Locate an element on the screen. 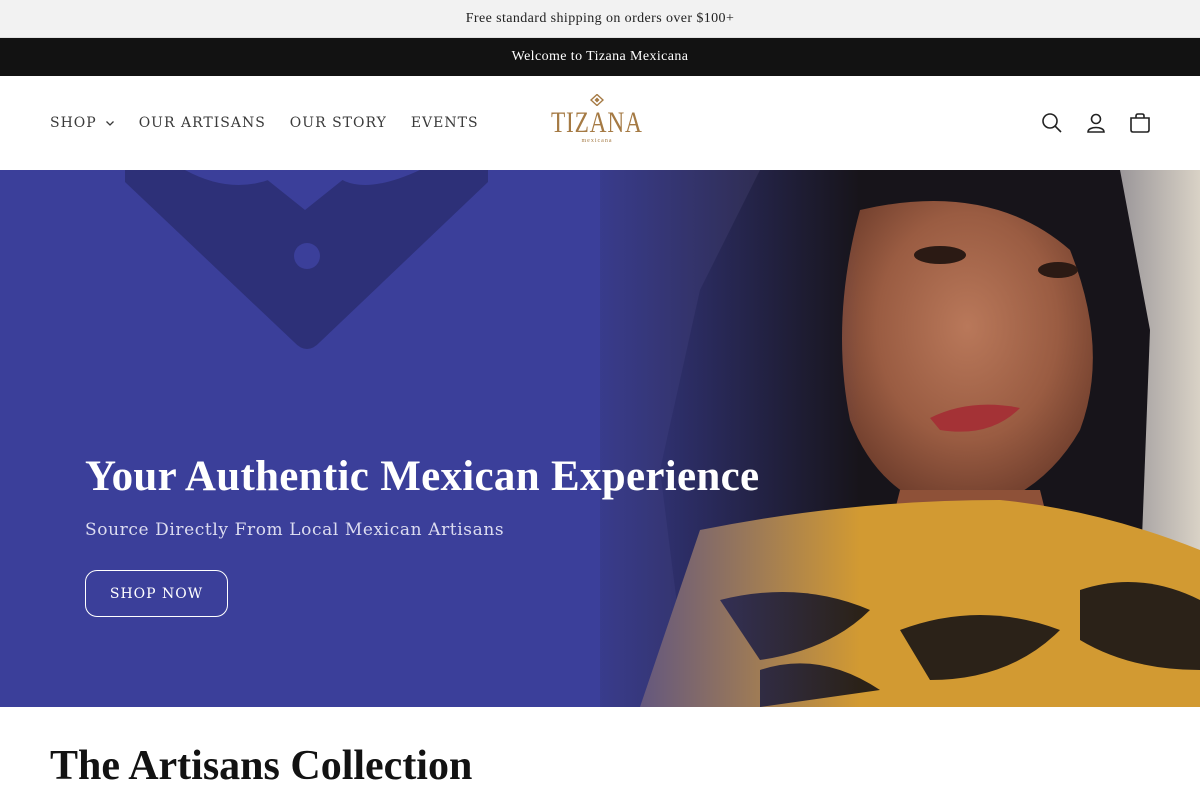 The image size is (1200, 800). search-icon is located at coordinates (1052, 123).